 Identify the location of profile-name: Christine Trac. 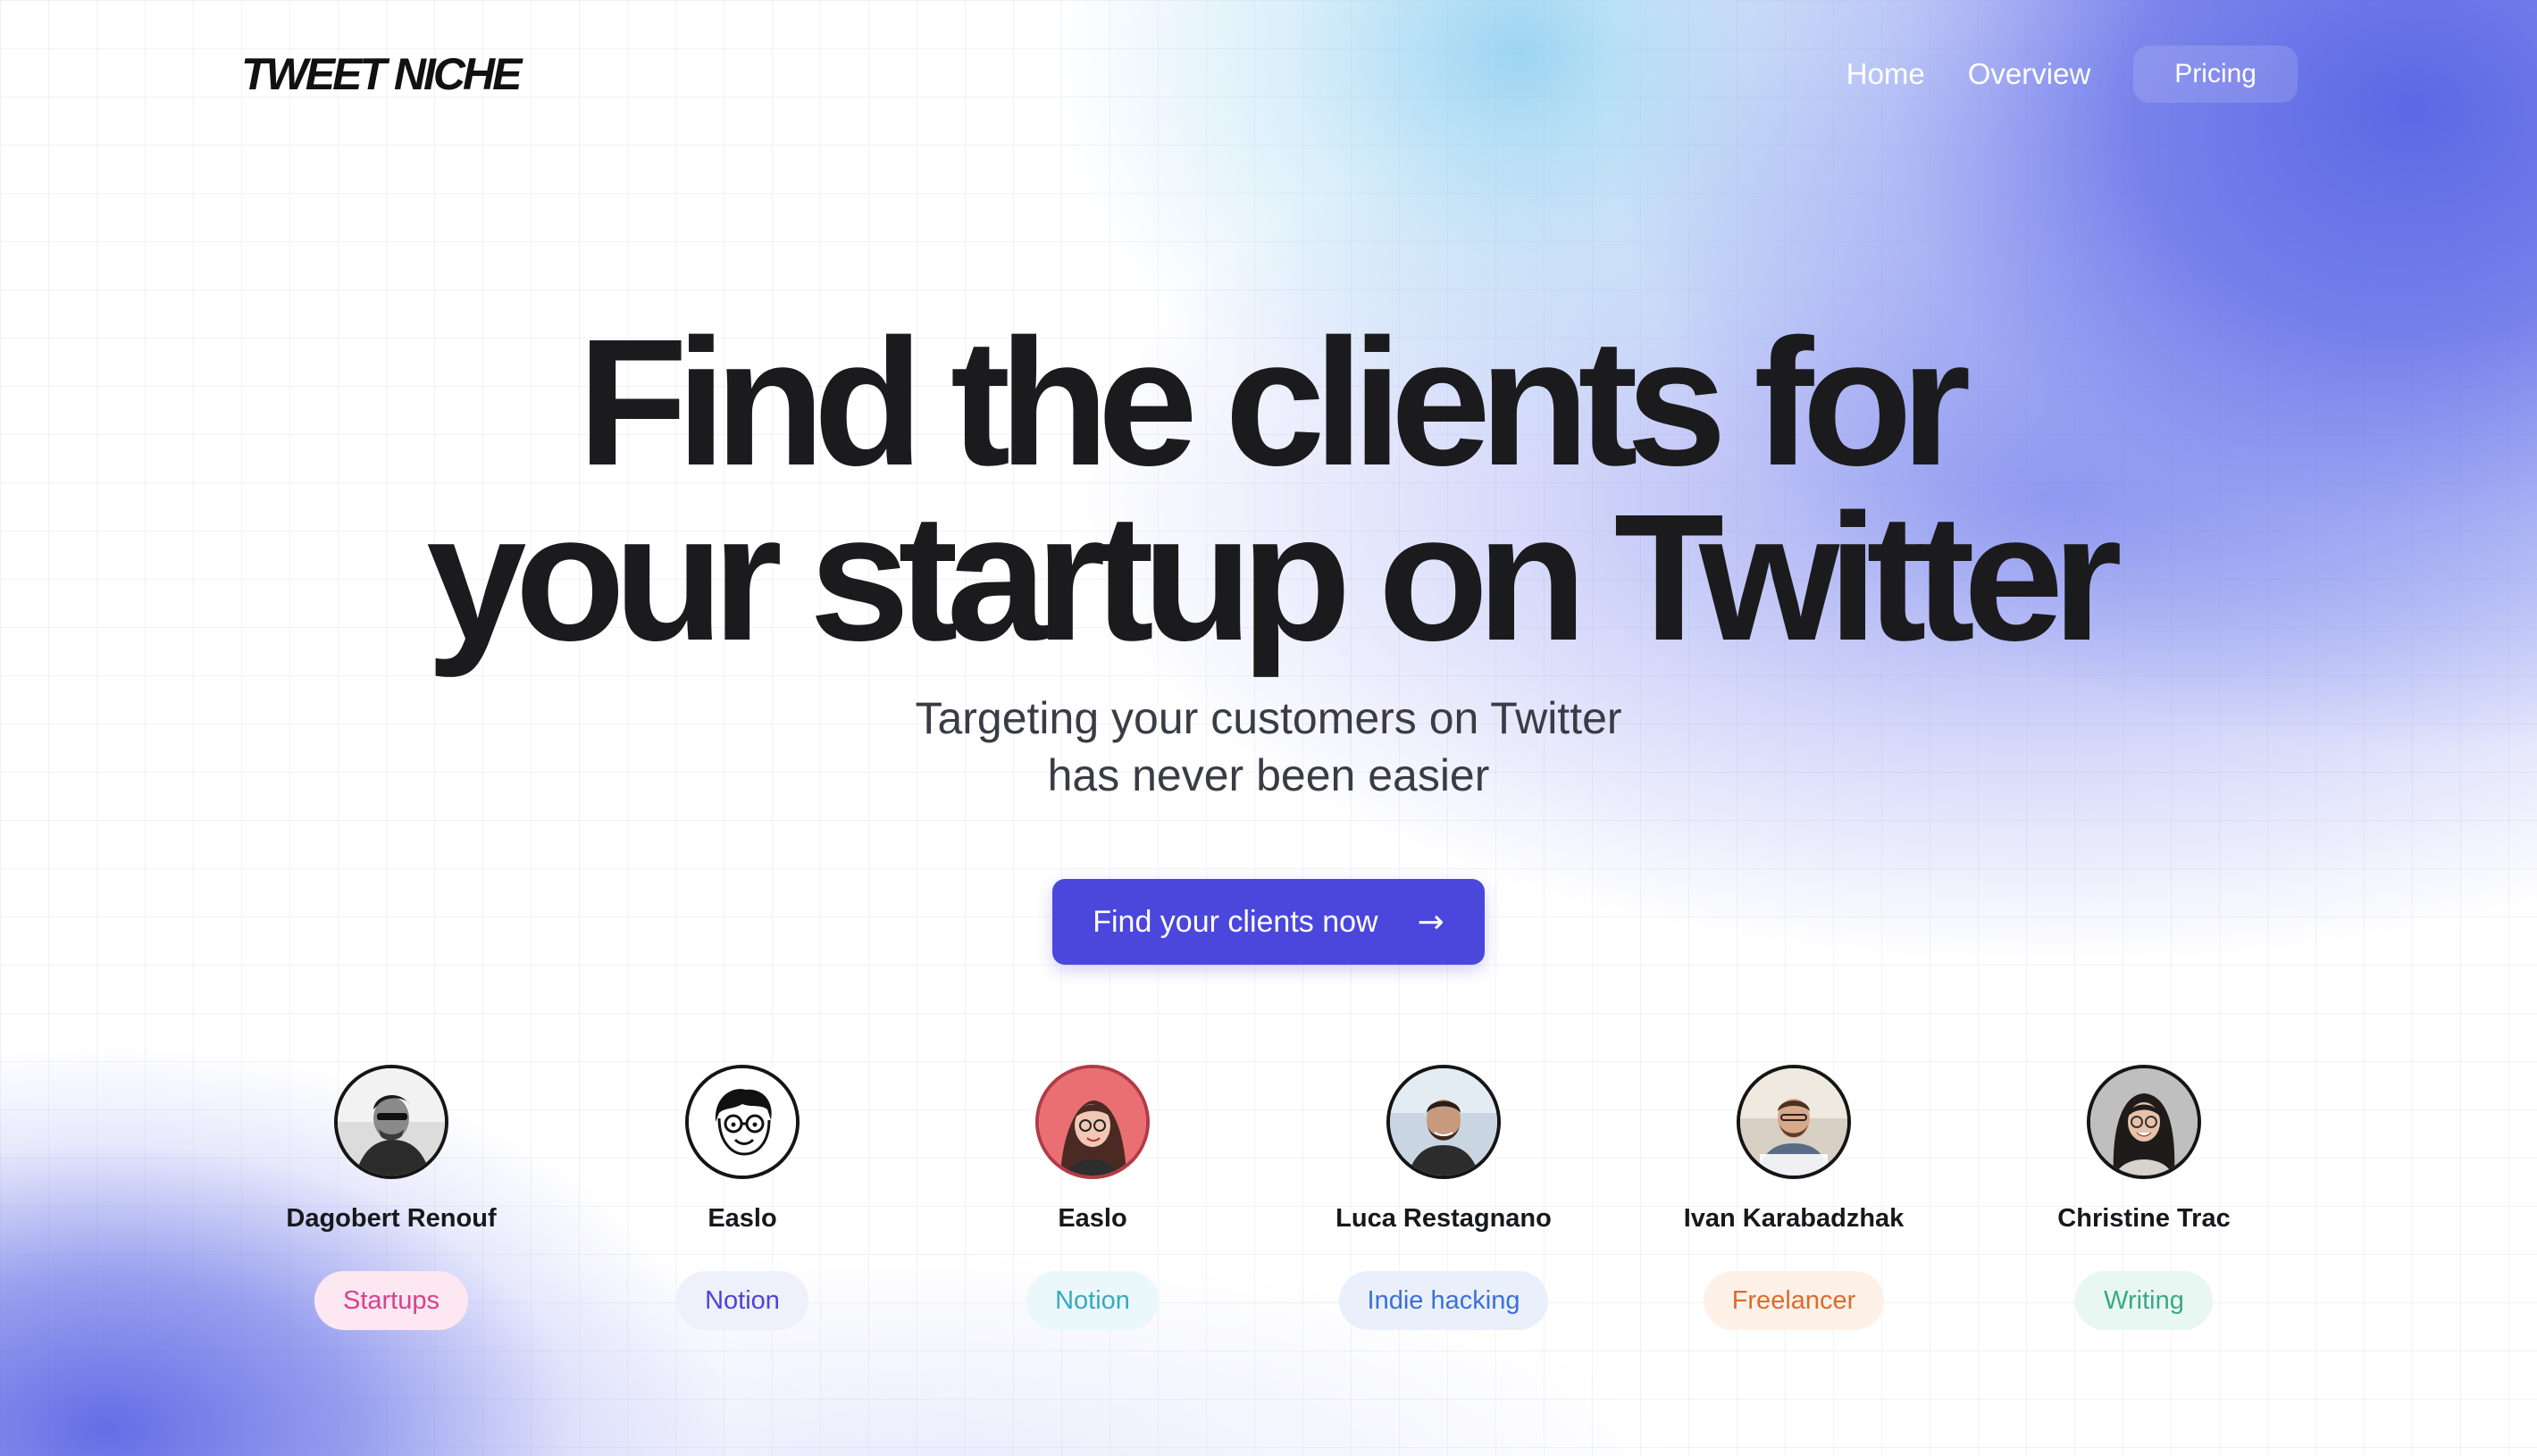
(2144, 1218).